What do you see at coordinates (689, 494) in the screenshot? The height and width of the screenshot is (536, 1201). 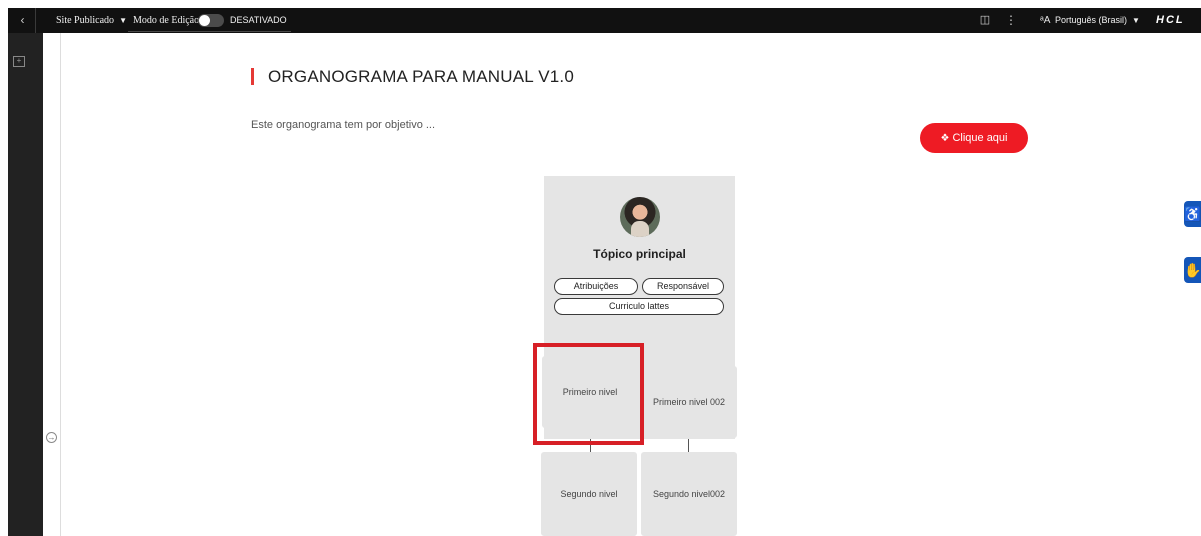 I see `org-node-segundo-nivel-002: Segundo nivel002` at bounding box center [689, 494].